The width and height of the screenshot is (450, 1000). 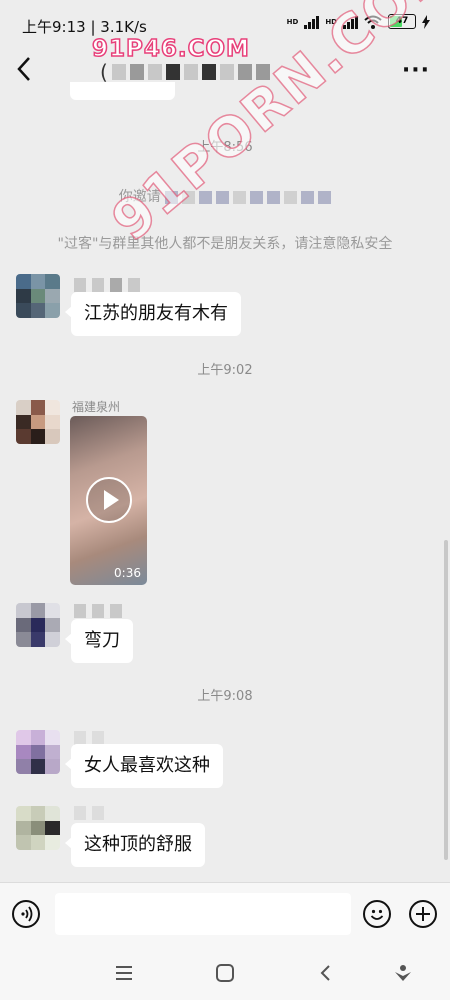 I want to click on video-duration: 0:36, so click(x=127, y=573).